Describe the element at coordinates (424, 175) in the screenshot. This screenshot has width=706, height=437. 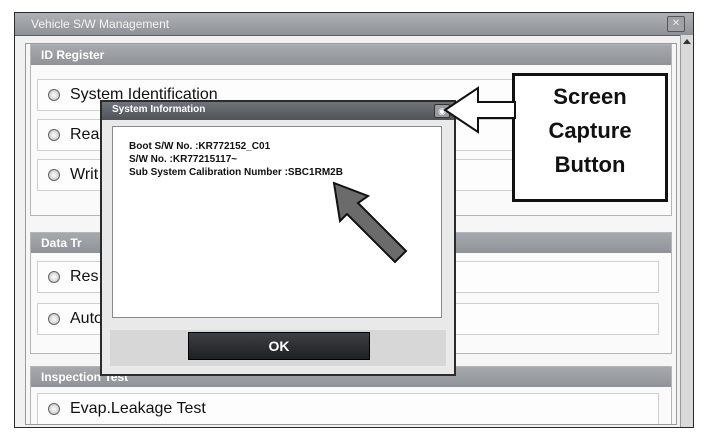
I see `annotation-arrows` at that location.